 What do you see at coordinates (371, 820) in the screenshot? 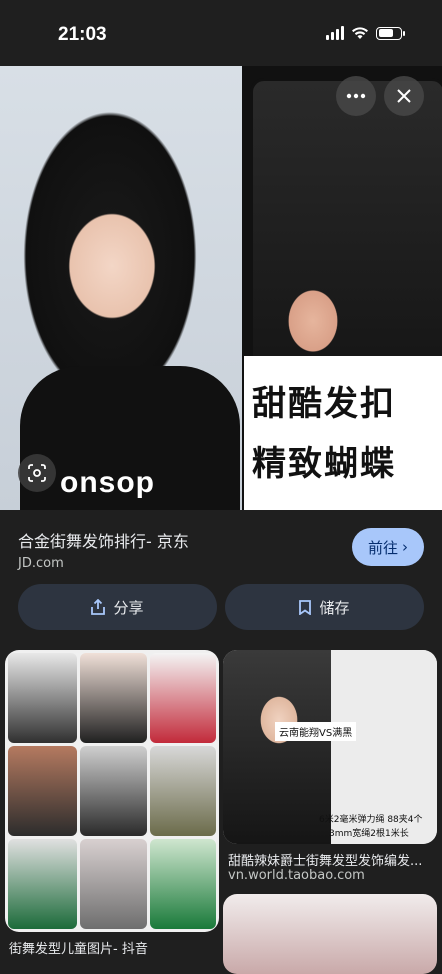
I see `product-text: 6米2毫米弹力绳 88夹4个` at bounding box center [371, 820].